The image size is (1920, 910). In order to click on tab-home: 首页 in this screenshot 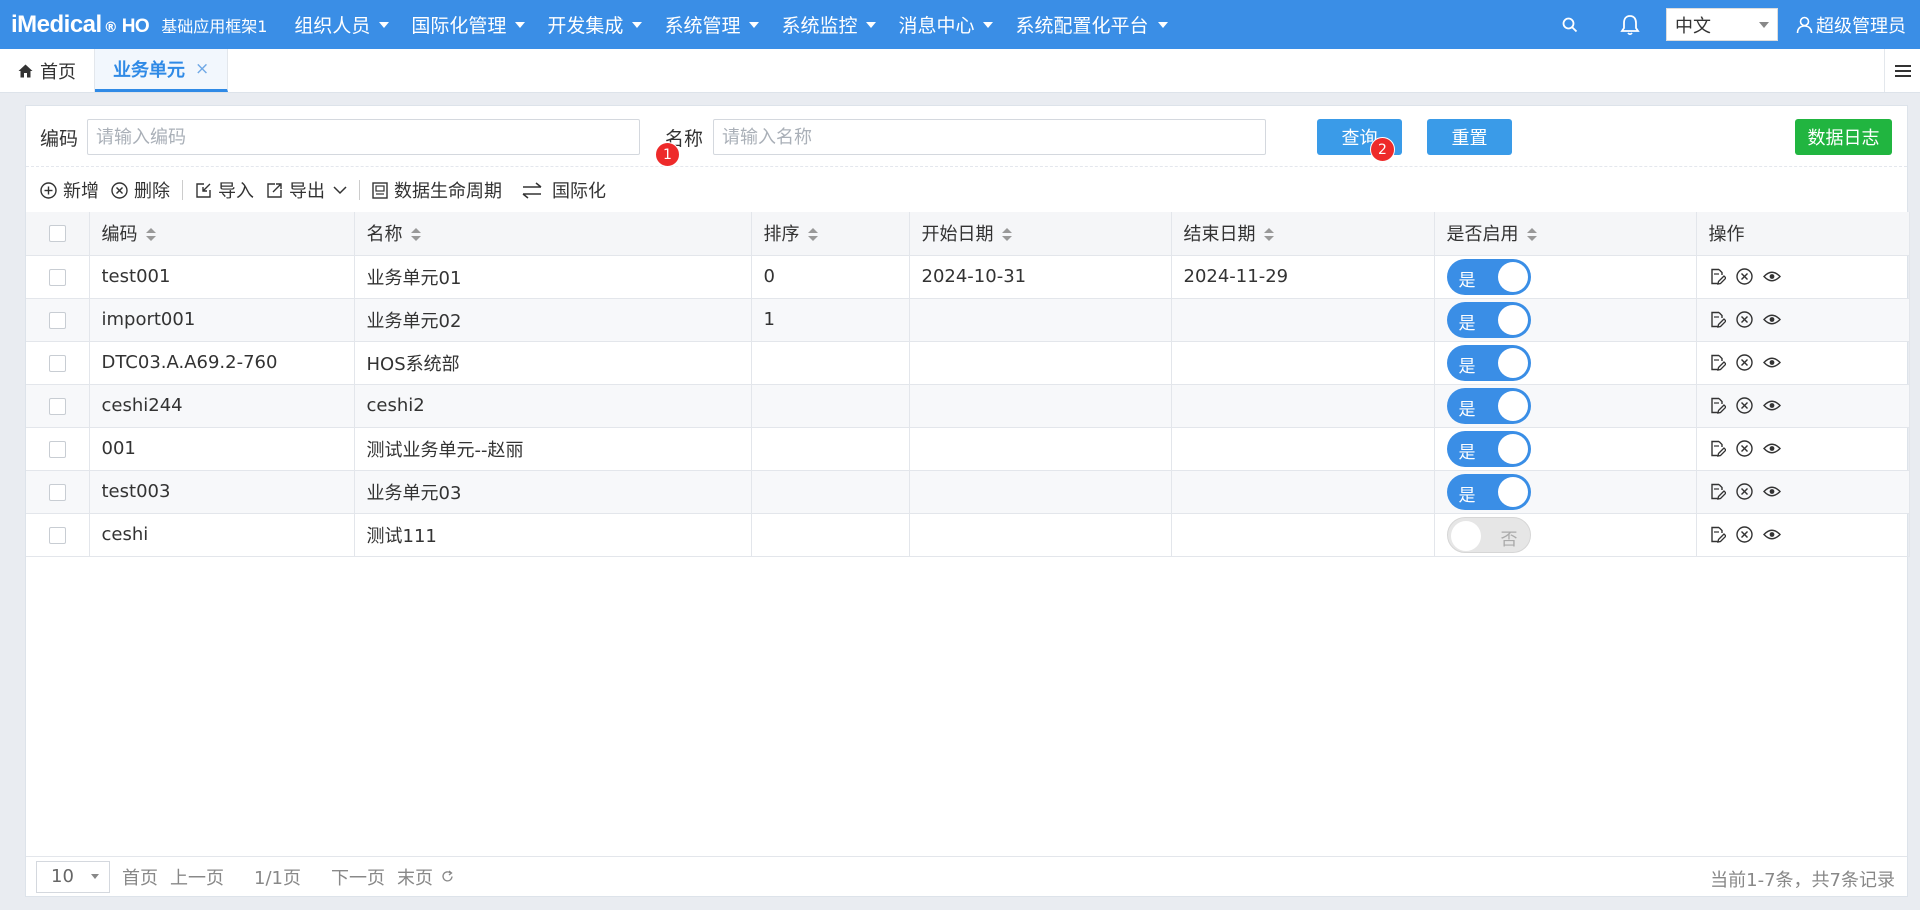, I will do `click(47, 70)`.